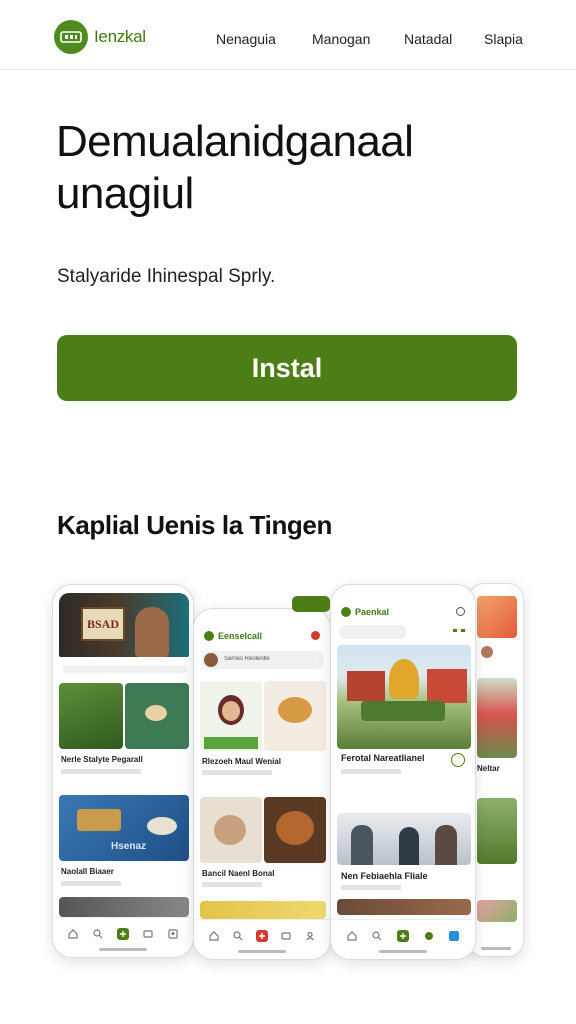  Describe the element at coordinates (125, 669) in the screenshot. I see `filter-strip` at that location.